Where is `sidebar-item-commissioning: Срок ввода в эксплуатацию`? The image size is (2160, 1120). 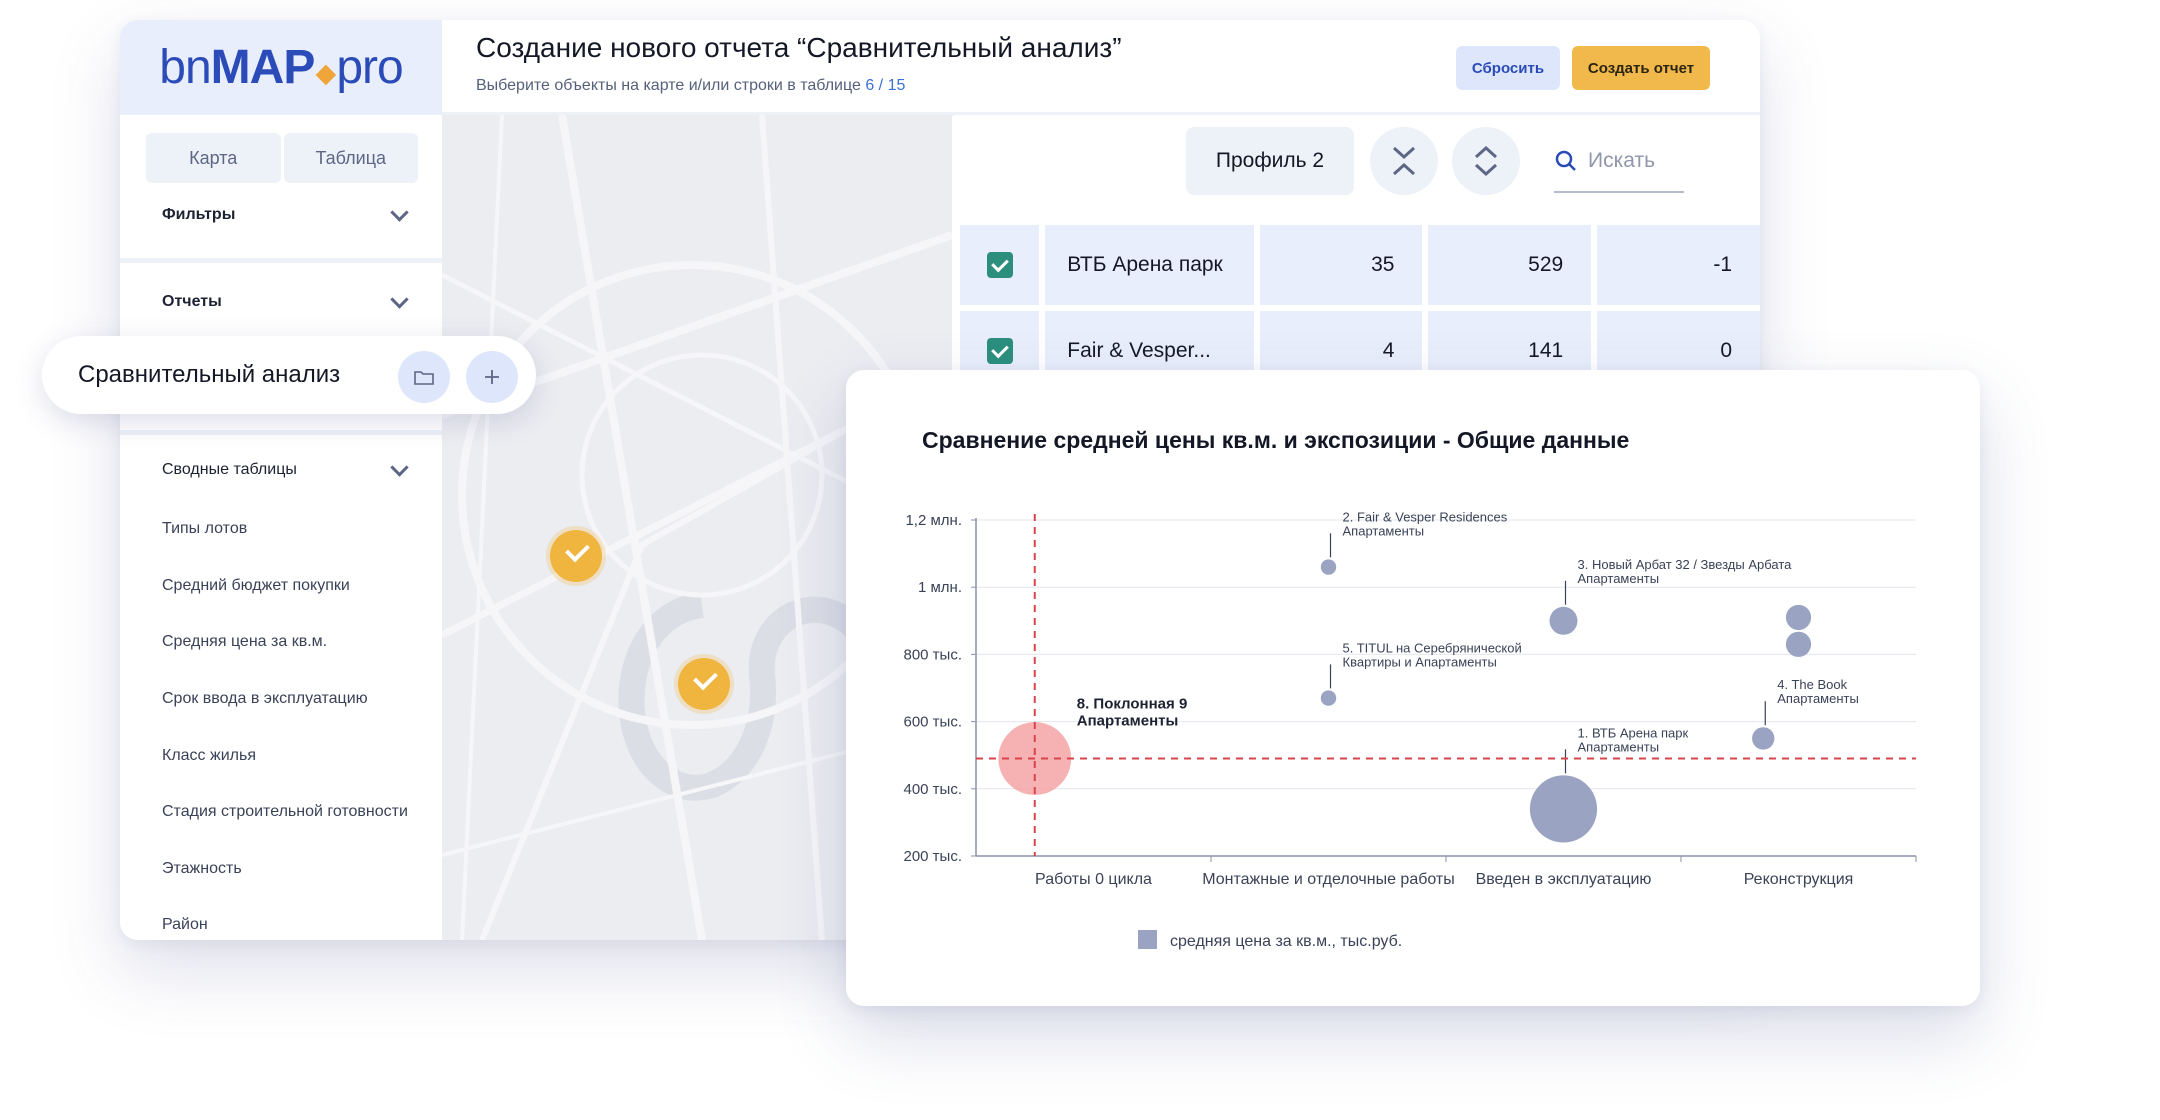
sidebar-item-commissioning: Срок ввода в эксплуатацию is located at coordinates (265, 699).